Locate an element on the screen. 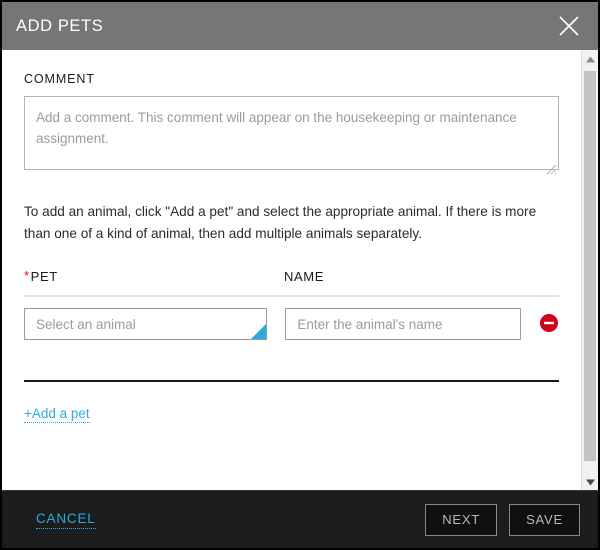 The height and width of the screenshot is (550, 600). name-column-header: NAME is located at coordinates (304, 276).